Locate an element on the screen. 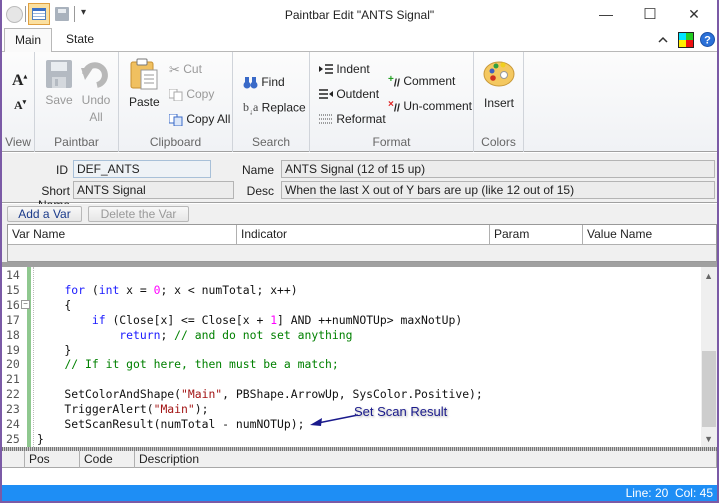 The width and height of the screenshot is (719, 503). ribbon-group-view: A▴ A▾ View is located at coordinates (18, 102).